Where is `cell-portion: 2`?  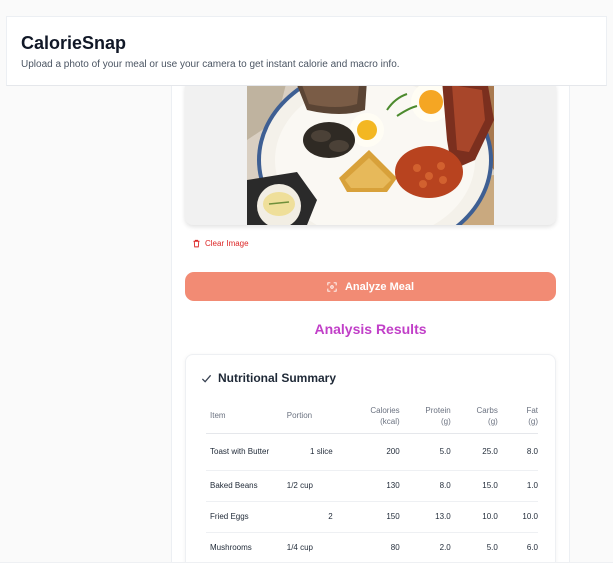 cell-portion: 2 is located at coordinates (313, 517).